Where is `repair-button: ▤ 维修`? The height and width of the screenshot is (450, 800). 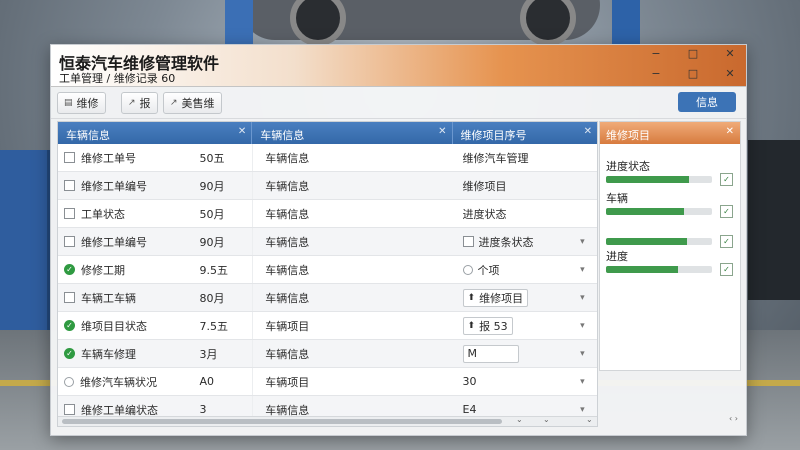 repair-button: ▤ 维修 is located at coordinates (81, 103).